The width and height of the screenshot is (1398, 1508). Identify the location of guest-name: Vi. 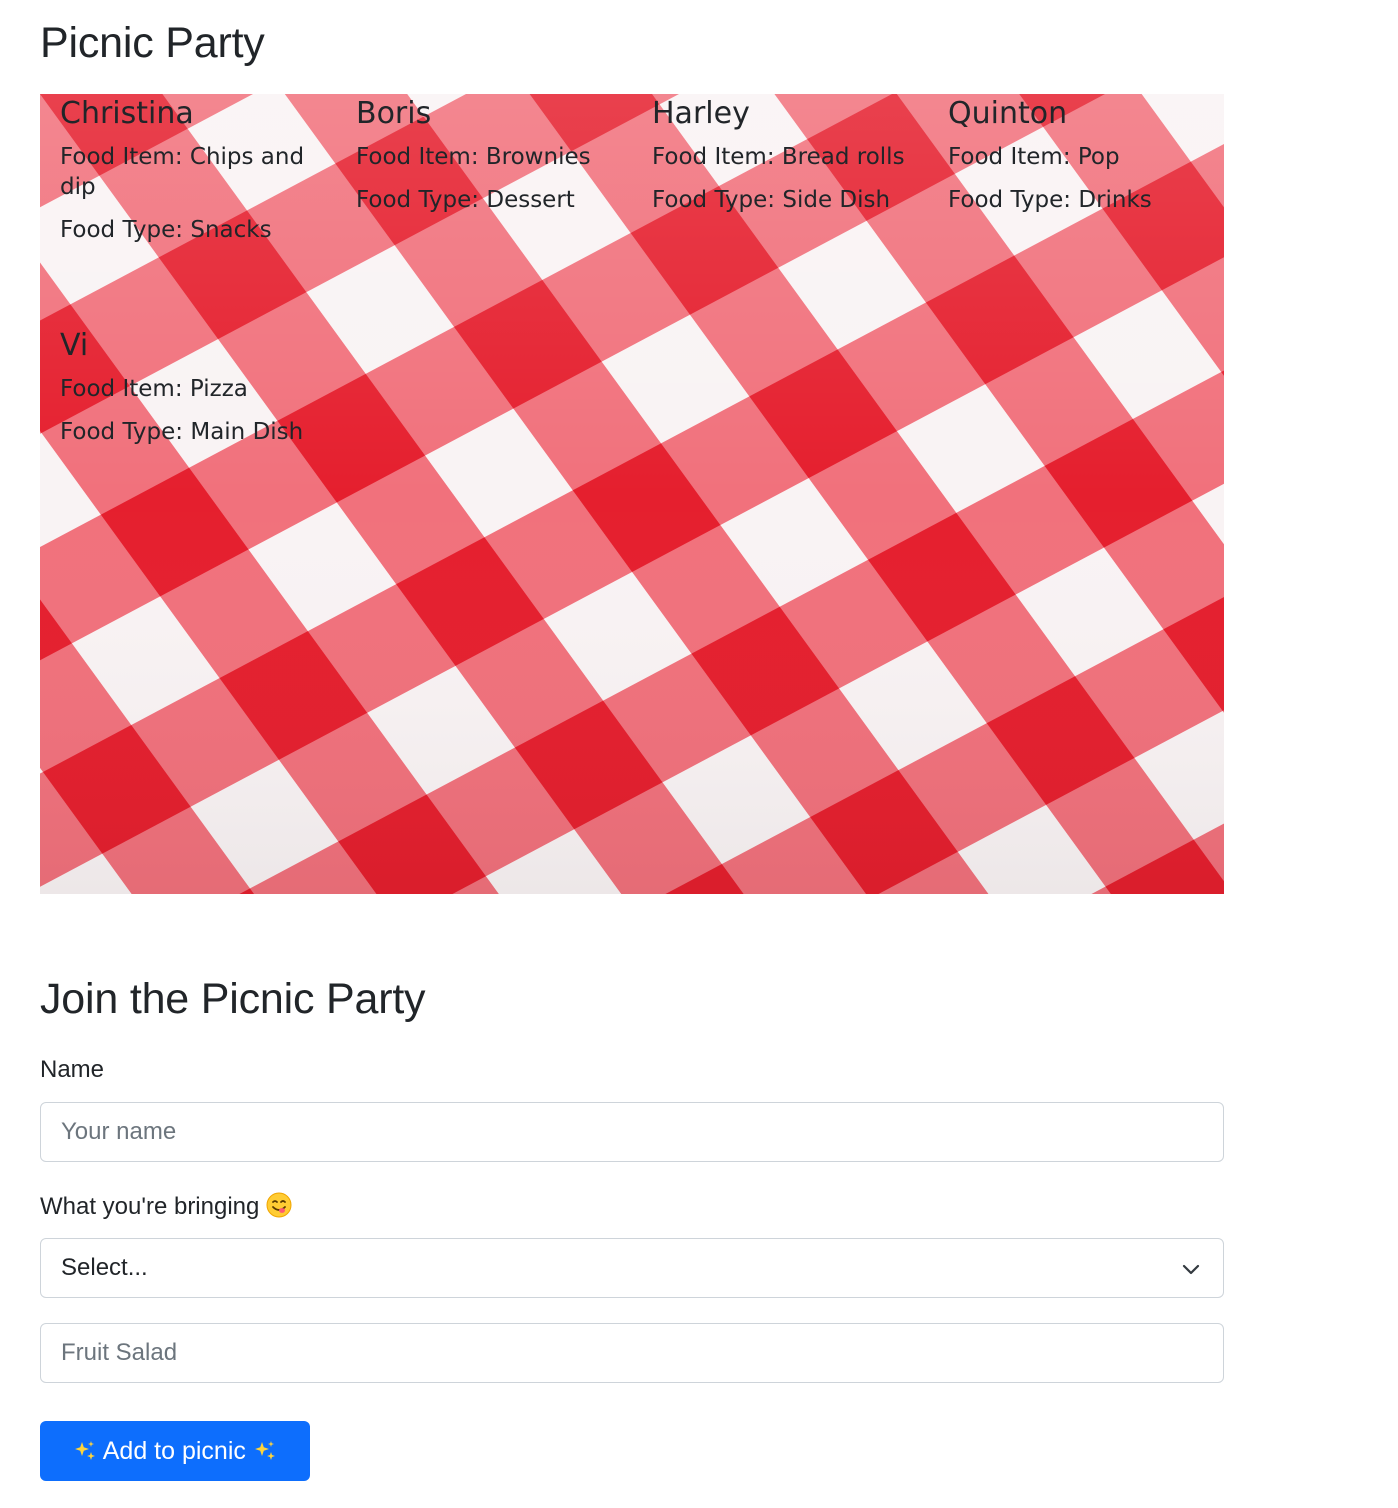
(74, 345).